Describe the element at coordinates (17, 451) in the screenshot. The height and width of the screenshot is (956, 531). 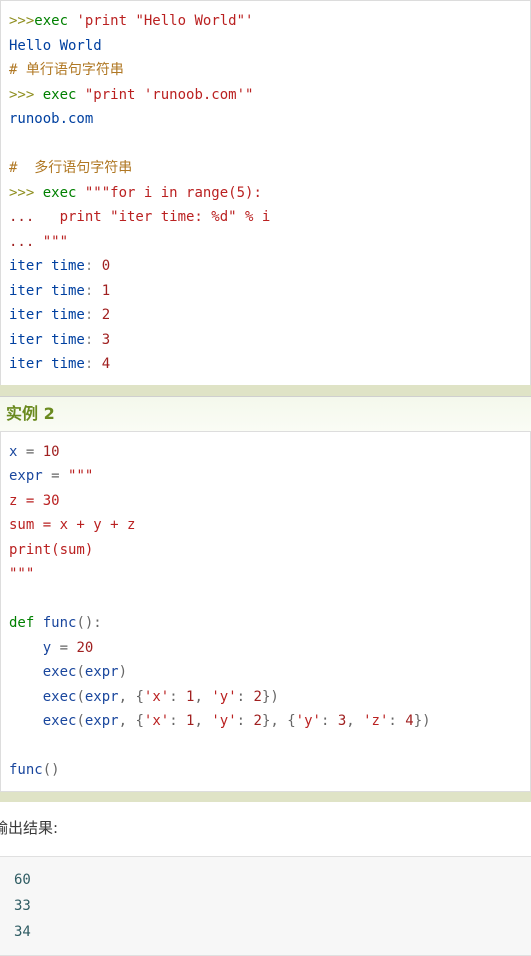
I see `code-token: x` at that location.